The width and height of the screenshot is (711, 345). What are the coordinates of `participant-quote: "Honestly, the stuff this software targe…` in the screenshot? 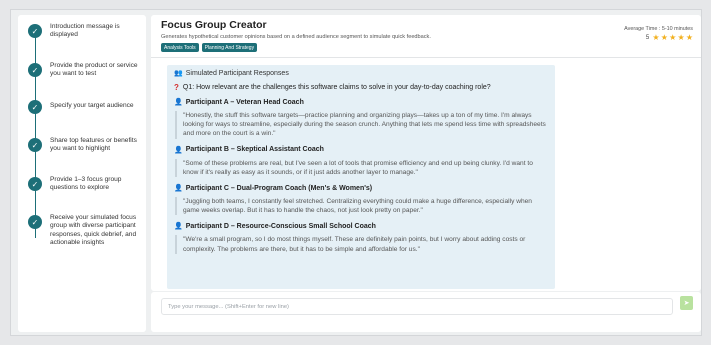 It's located at (362, 125).